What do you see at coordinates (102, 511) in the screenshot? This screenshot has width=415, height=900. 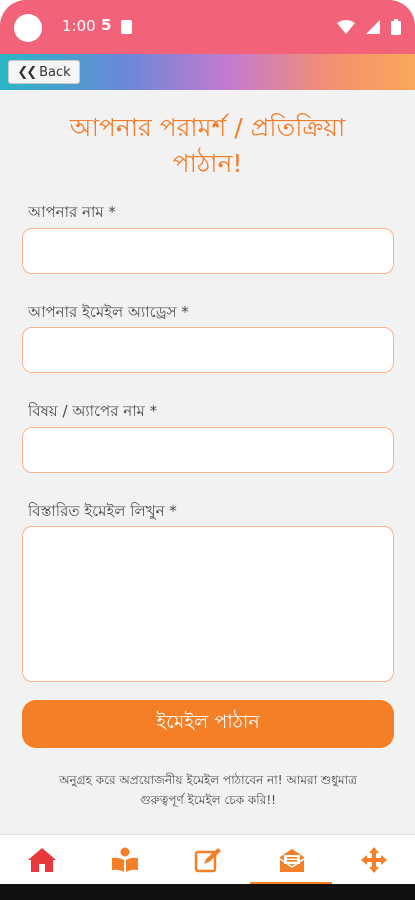 I see `message-label: বিস্তারিত ইমেইল লিখুন *` at bounding box center [102, 511].